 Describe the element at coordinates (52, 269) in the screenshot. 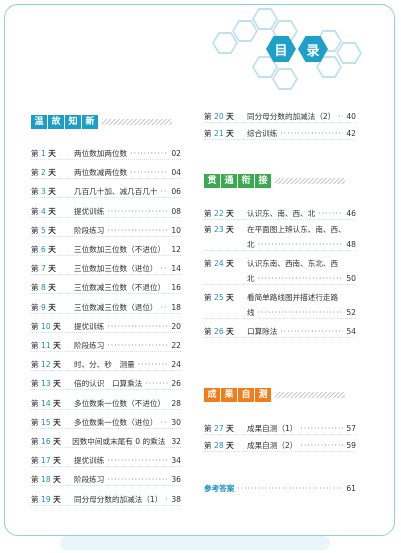

I see `day-label: 第 7 天` at that location.